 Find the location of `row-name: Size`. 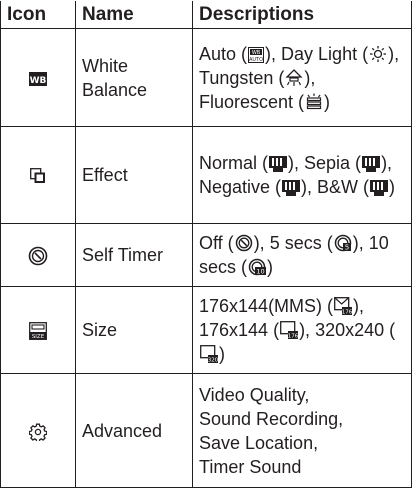

row-name: Size is located at coordinates (134, 330).